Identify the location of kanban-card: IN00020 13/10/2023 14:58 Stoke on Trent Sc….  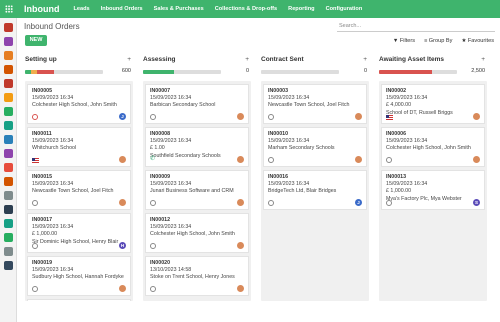
(197, 276).